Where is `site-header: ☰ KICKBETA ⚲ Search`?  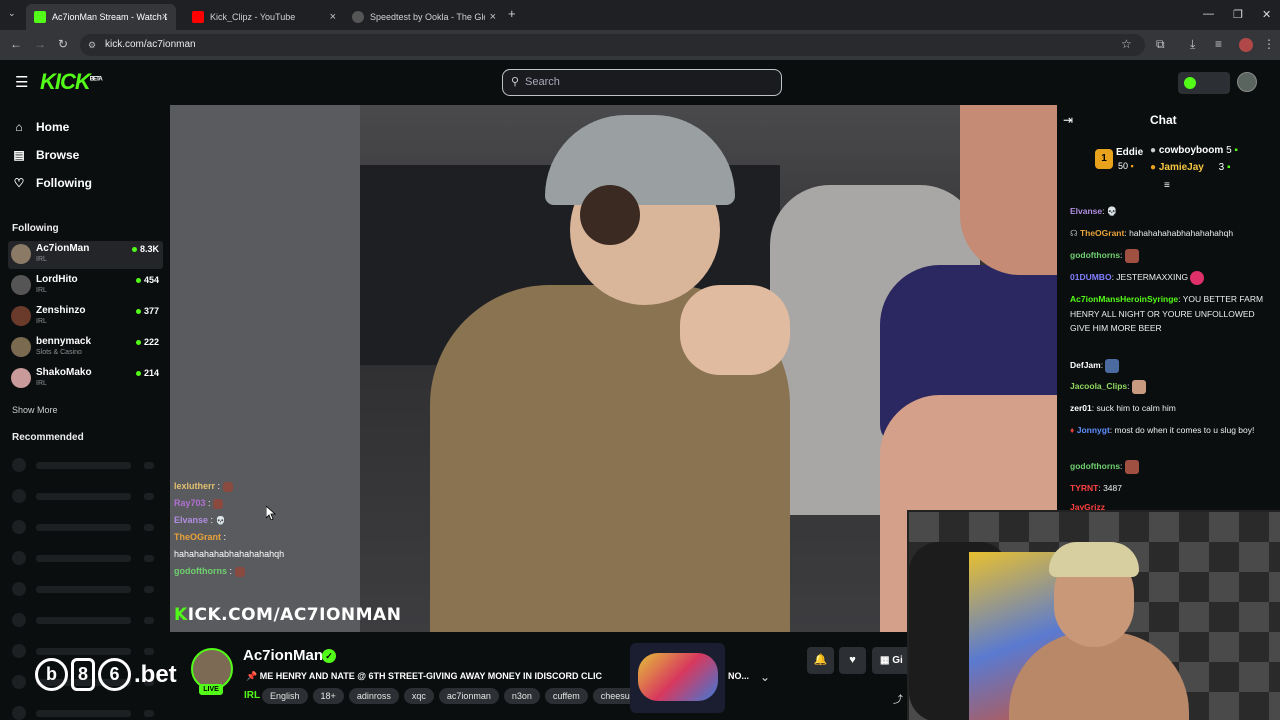
site-header: ☰ KICKBETA ⚲ Search is located at coordinates (640, 82).